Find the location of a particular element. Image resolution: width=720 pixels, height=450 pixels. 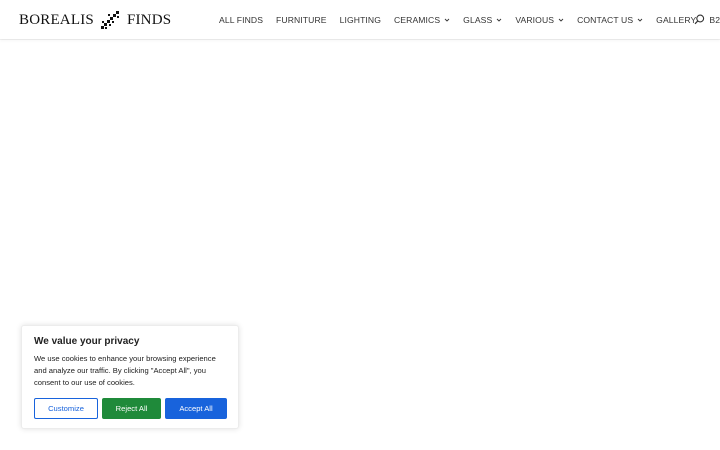

nav-item-ceramics: CERAMICS is located at coordinates (422, 20).